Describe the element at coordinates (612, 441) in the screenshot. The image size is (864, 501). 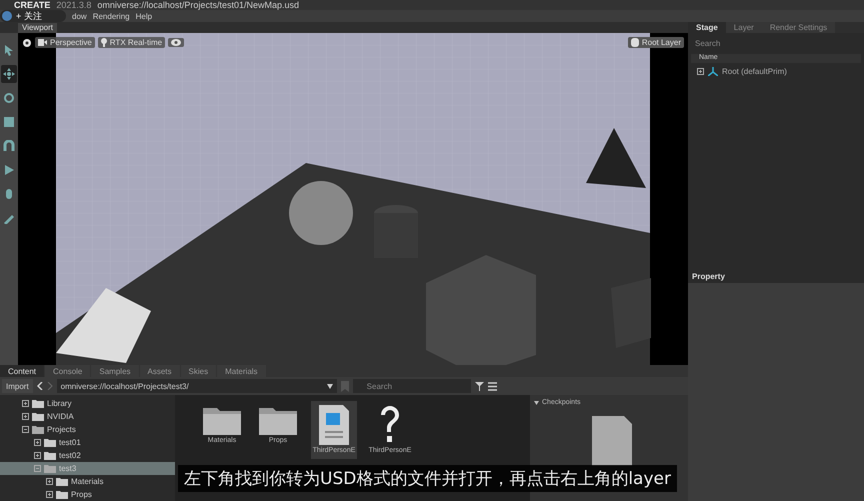
I see `document-icon` at that location.